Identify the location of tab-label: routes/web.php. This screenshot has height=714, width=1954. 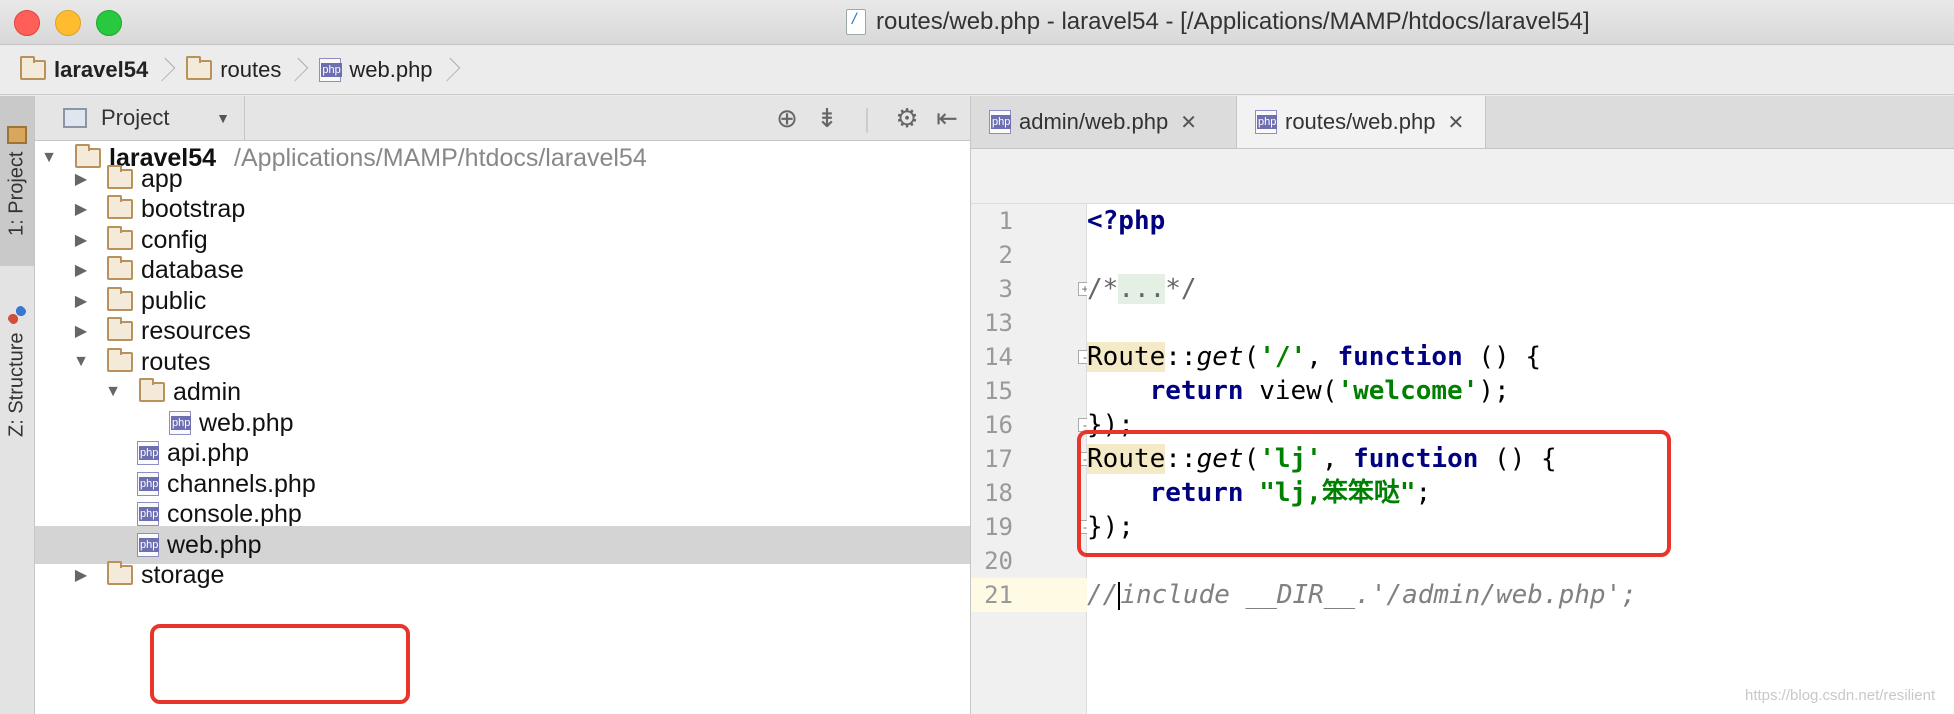
(1360, 121).